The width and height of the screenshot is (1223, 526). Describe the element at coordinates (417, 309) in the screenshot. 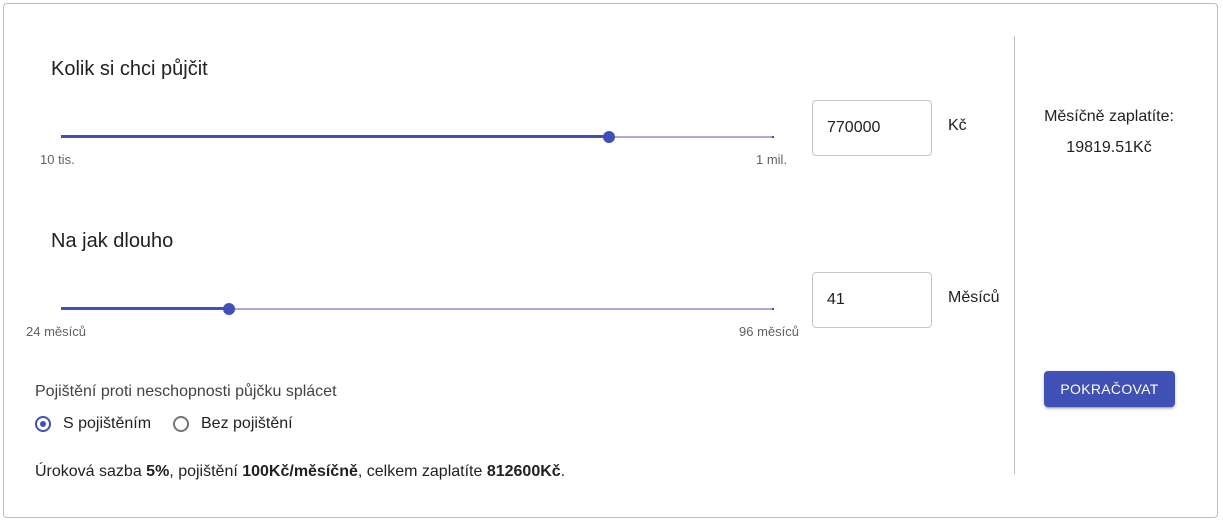

I see `duration-slider` at that location.